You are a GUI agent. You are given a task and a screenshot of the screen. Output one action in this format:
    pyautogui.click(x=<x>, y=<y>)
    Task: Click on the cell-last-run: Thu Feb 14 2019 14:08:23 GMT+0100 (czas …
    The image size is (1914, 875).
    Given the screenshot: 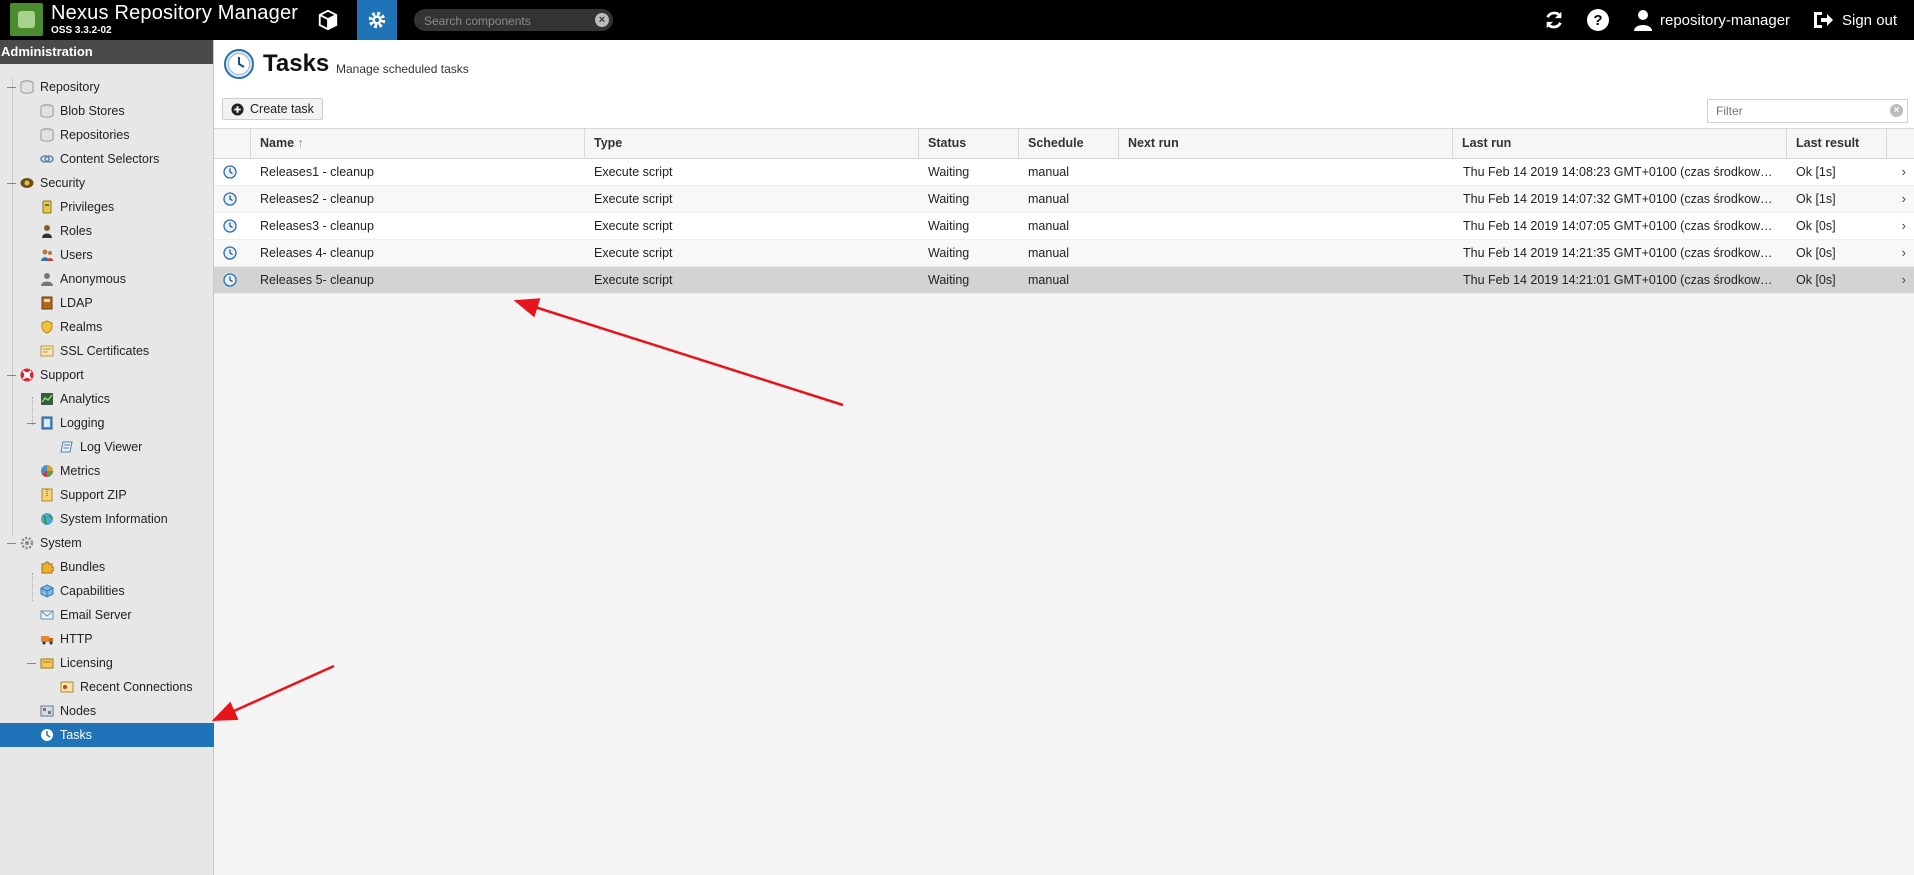 What is the action you would take?
    pyautogui.click(x=1619, y=172)
    